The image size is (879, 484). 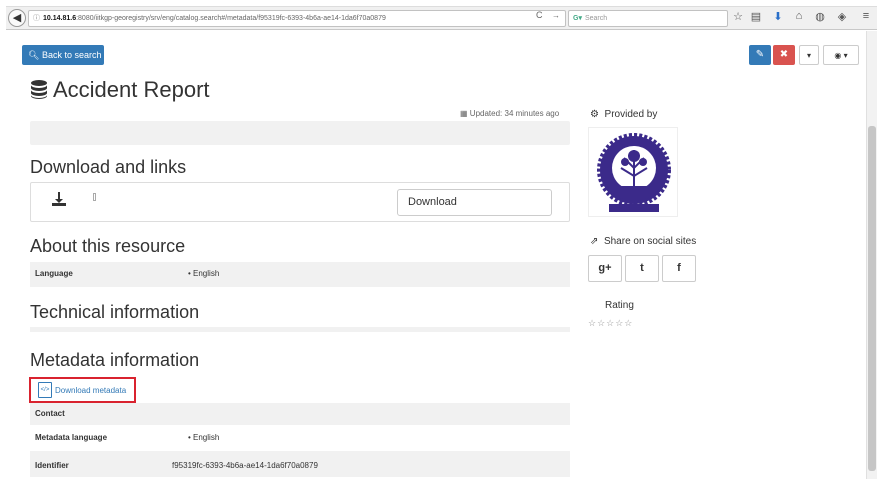 I want to click on rating-heading: Rating, so click(x=619, y=305).